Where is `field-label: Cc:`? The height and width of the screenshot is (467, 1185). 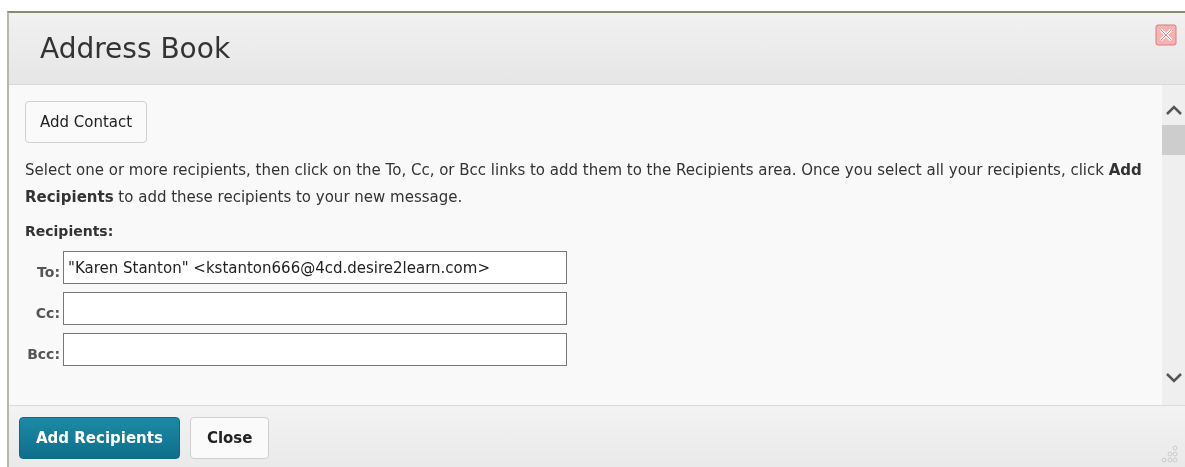
field-label: Cc: is located at coordinates (47, 312).